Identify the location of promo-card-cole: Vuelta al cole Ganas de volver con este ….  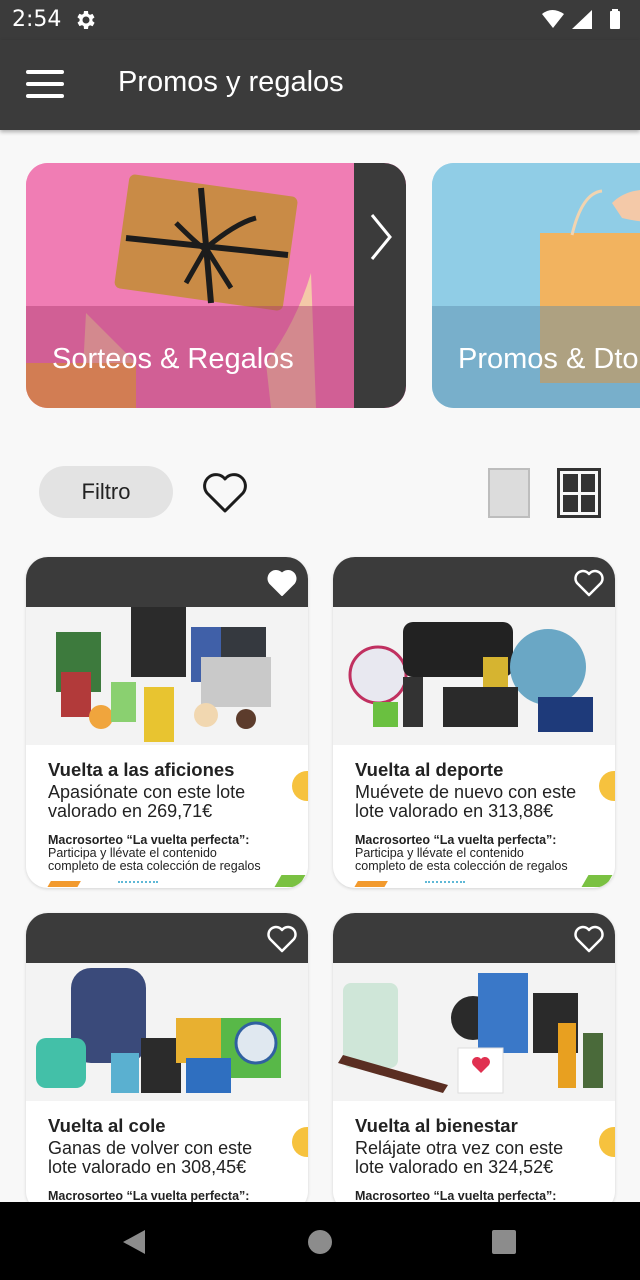
(167, 1063).